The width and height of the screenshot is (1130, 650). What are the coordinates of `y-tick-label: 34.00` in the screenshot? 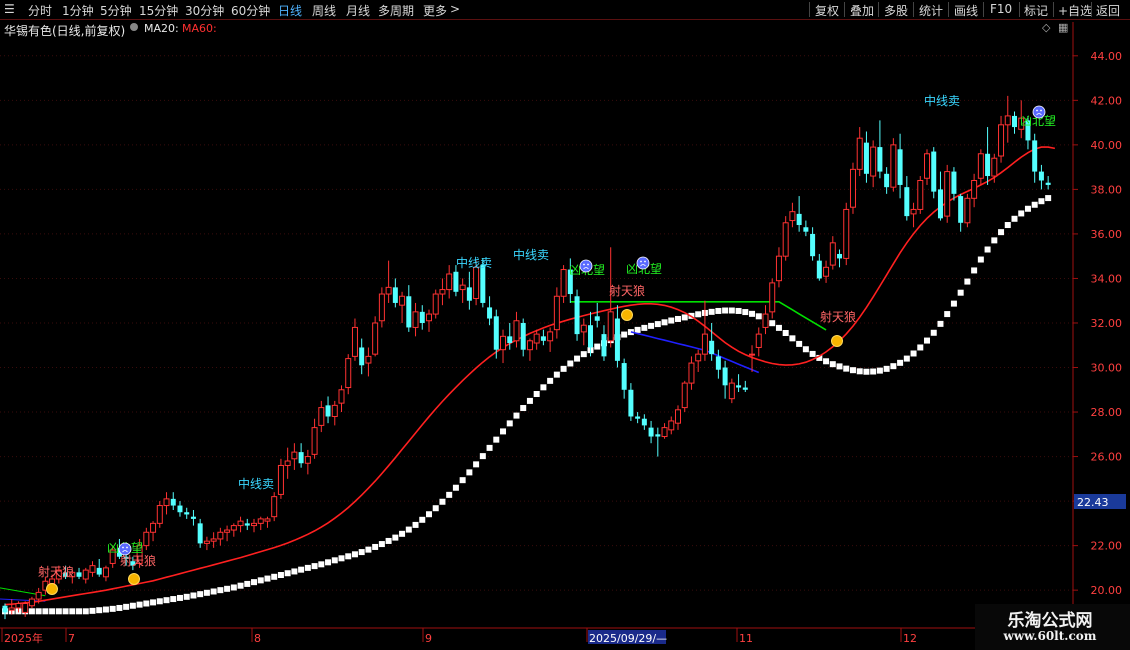 It's located at (1107, 278).